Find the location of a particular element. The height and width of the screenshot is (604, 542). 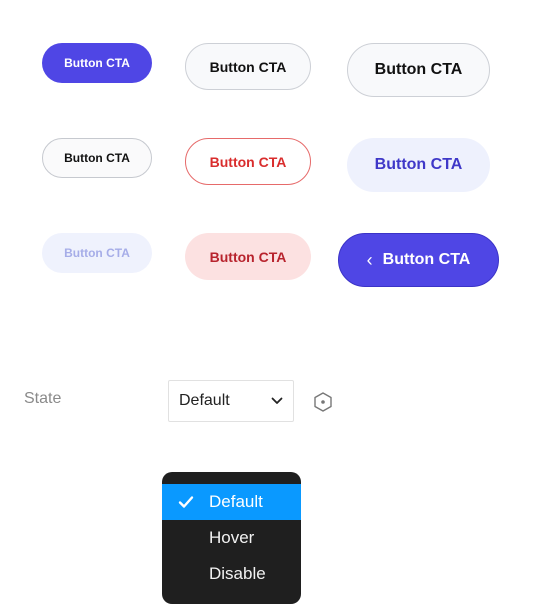

button-cta-outline-small: Button CTA is located at coordinates (97, 158).